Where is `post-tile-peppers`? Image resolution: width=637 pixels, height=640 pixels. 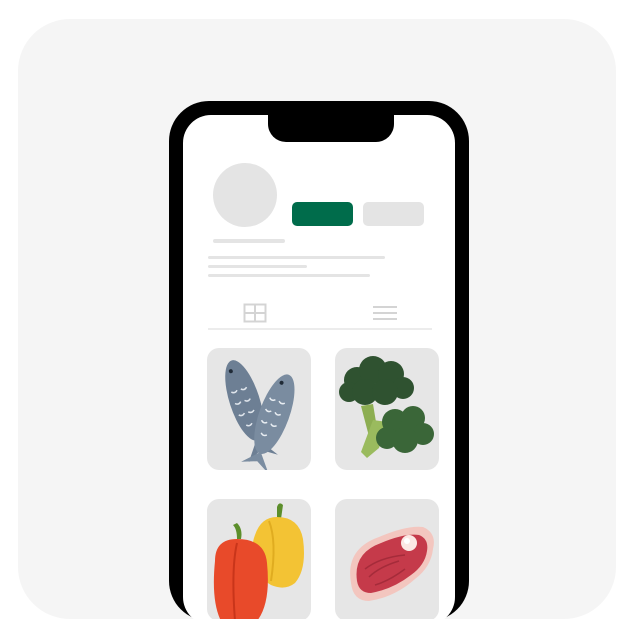 post-tile-peppers is located at coordinates (259, 559).